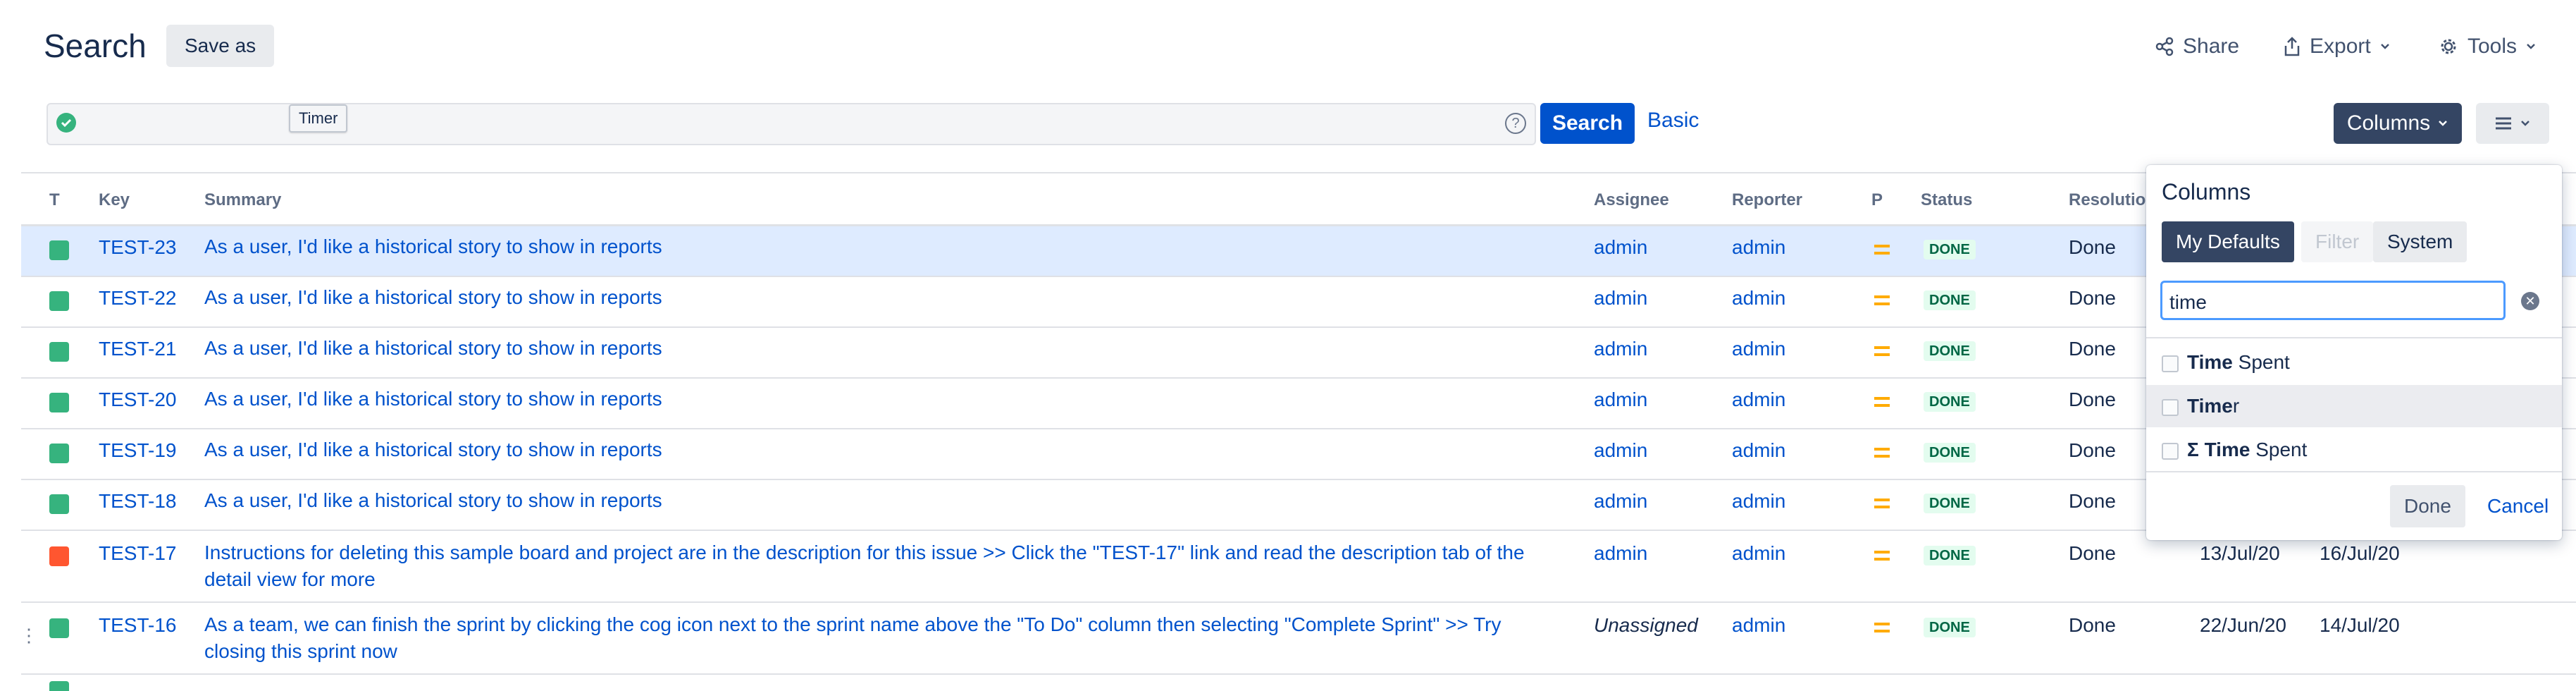 This screenshot has width=2576, height=691. I want to click on column-header-reporter: Reporter, so click(1767, 200).